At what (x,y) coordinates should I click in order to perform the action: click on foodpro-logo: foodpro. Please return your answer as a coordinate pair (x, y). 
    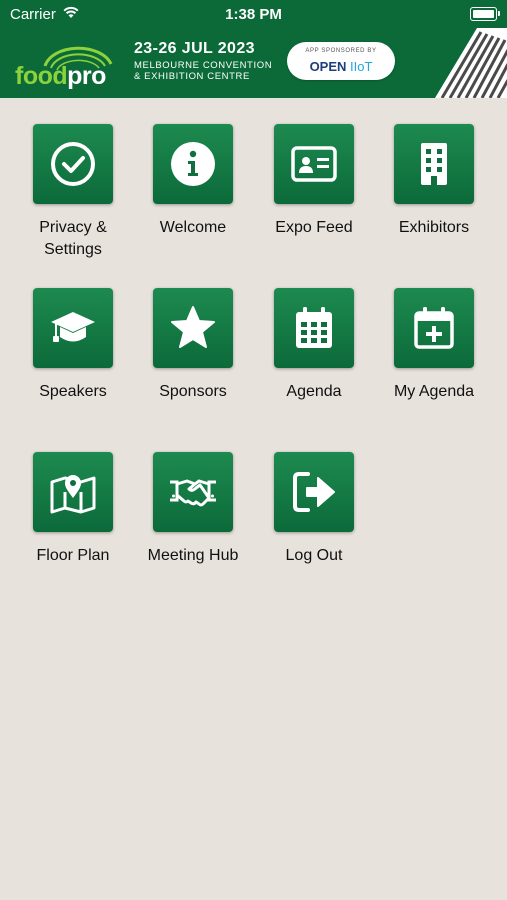
    Looking at the image, I should click on (65, 63).